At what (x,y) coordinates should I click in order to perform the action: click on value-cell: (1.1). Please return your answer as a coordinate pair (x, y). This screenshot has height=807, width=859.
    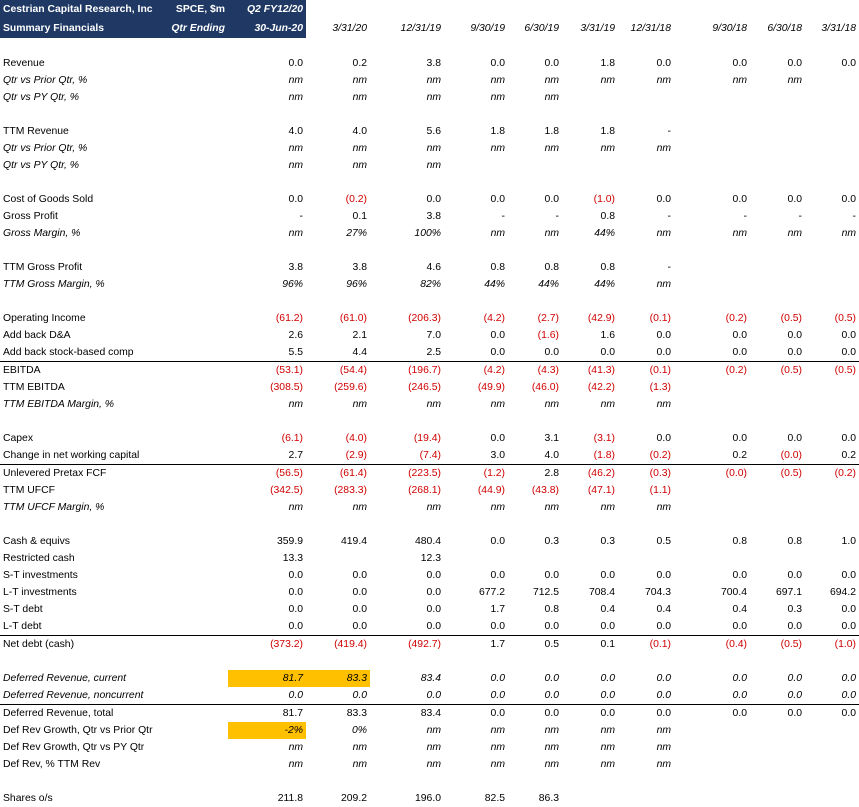
    Looking at the image, I should click on (646, 490).